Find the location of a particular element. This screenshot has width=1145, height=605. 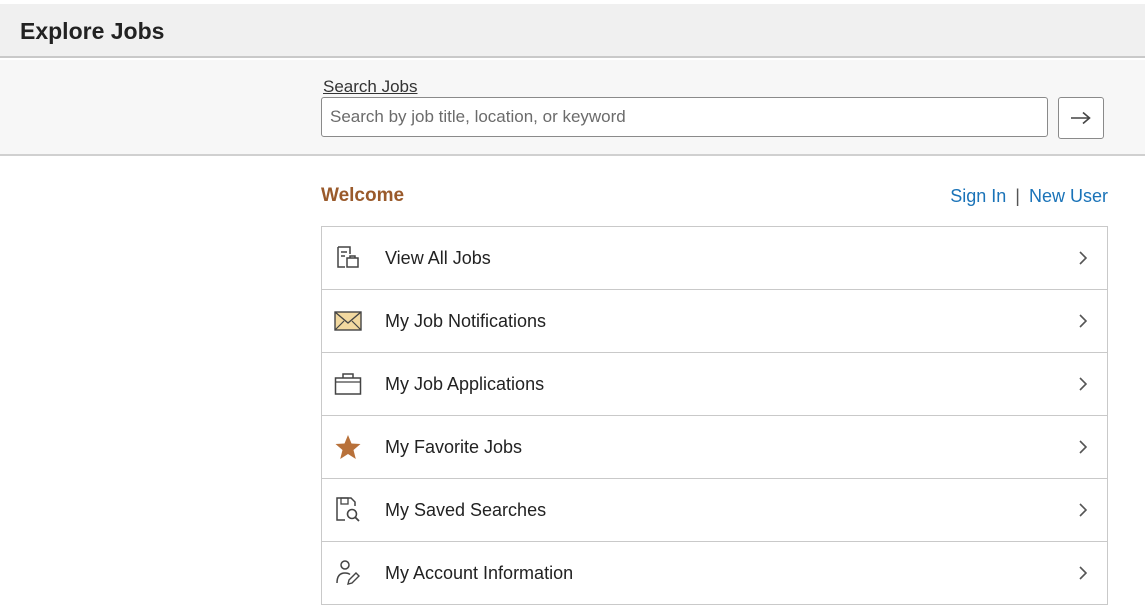

menu-item-label: My Job Notifications is located at coordinates (466, 320).